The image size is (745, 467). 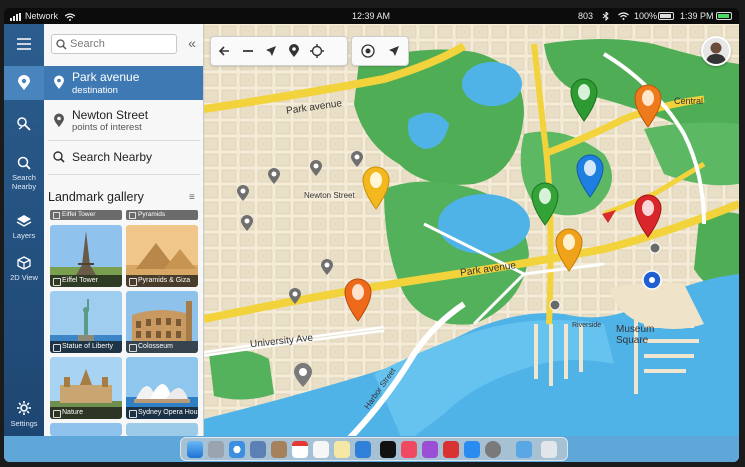 What do you see at coordinates (110, 115) in the screenshot?
I see `list-item-title: Newton Street` at bounding box center [110, 115].